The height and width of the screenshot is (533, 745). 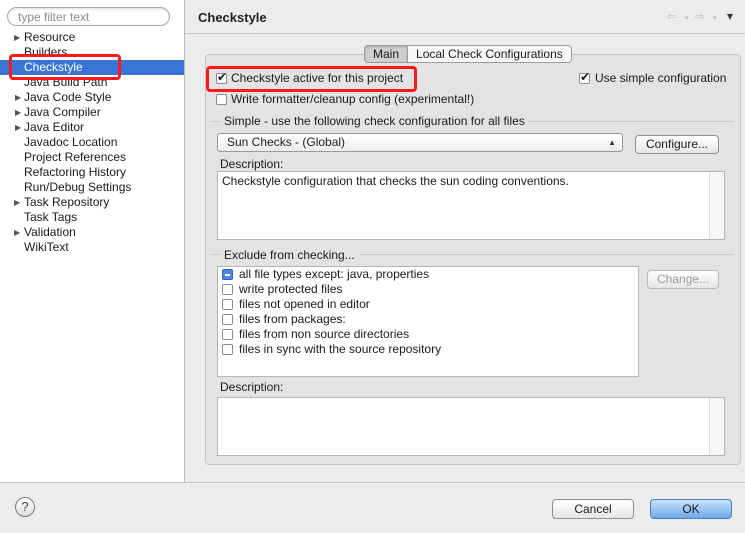 I want to click on filter-input, so click(x=88, y=16).